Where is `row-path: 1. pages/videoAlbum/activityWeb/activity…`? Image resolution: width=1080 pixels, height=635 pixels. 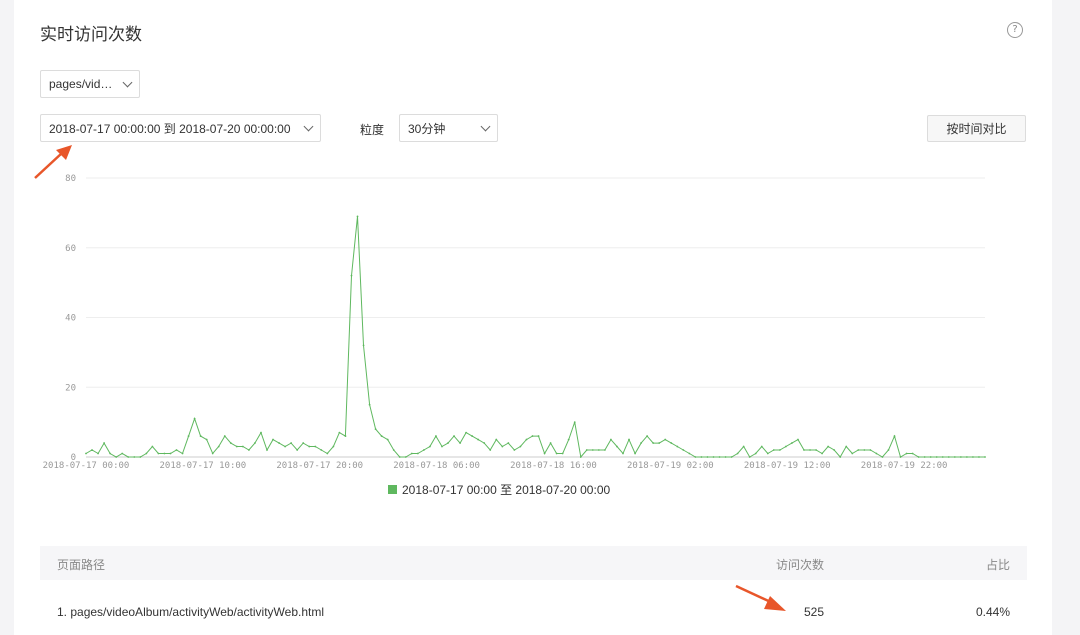
row-path: 1. pages/videoAlbum/activityWeb/activity… is located at coordinates (191, 612).